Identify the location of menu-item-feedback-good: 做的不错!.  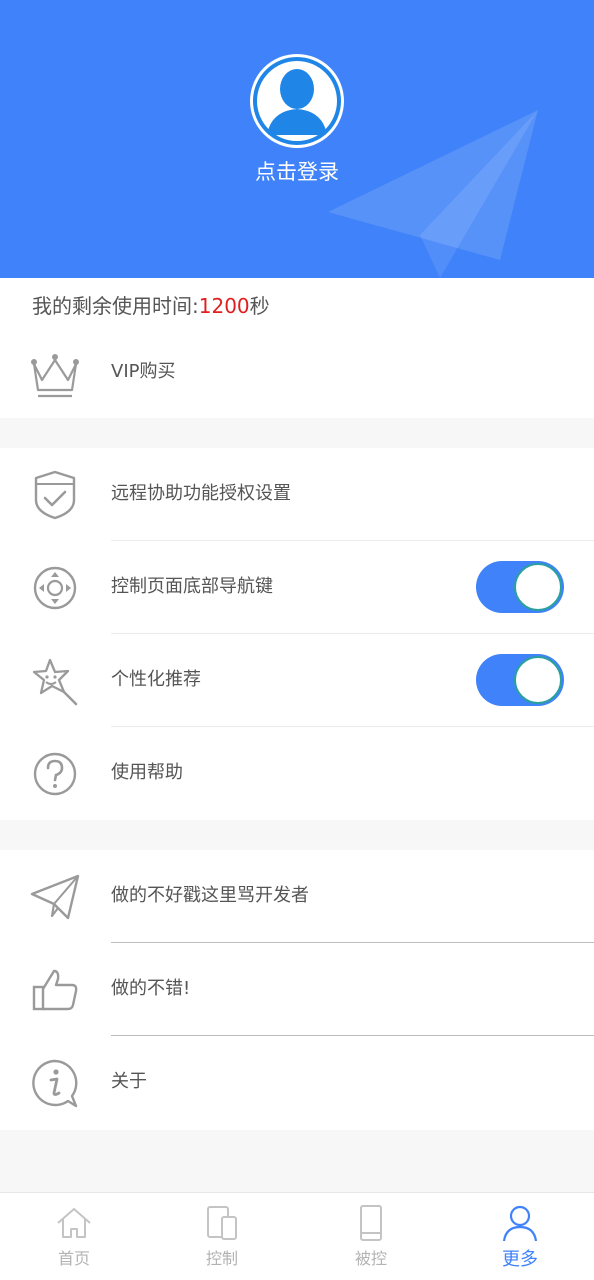
(297, 989).